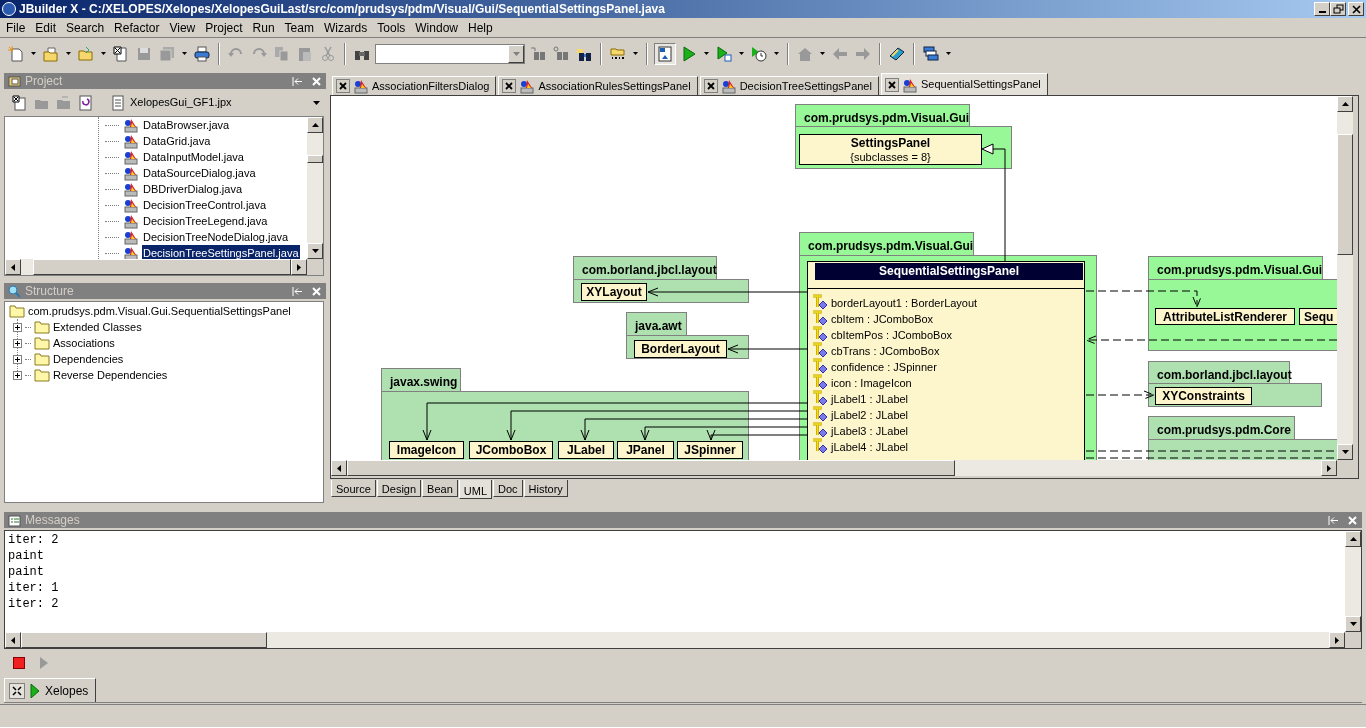  Describe the element at coordinates (897, 54) in the screenshot. I see `book-icon` at that location.